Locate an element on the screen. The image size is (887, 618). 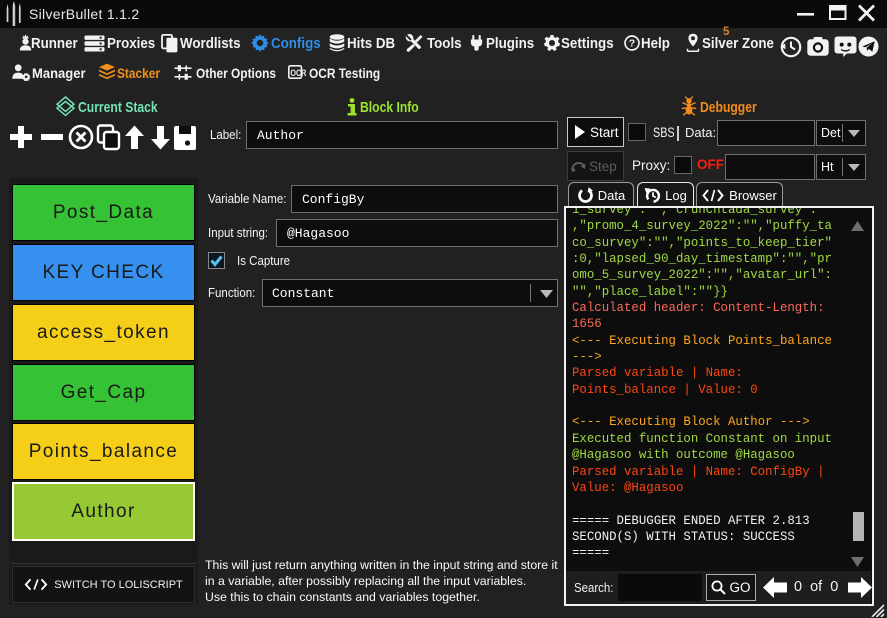
svg-text: OCR is located at coordinates (298, 73).